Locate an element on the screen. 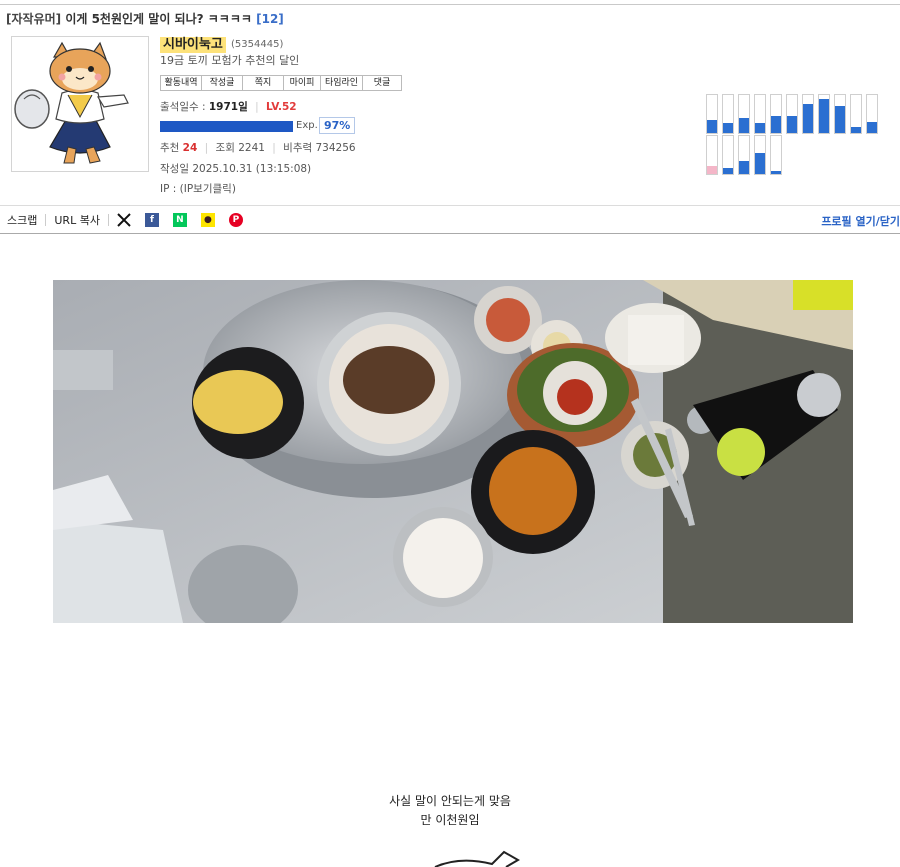 The image size is (900, 867). profile-toggle-link: 프로필 열기/닫기 is located at coordinates (860, 221).